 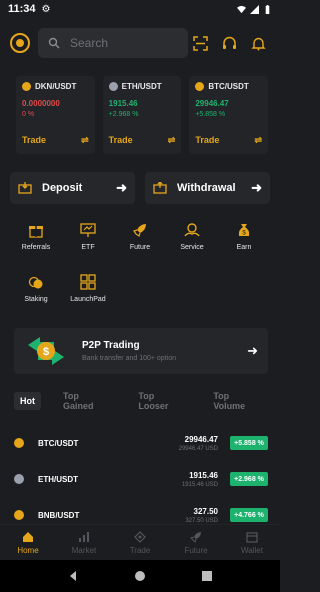 I want to click on market-price: 1915.46, so click(x=203, y=475).